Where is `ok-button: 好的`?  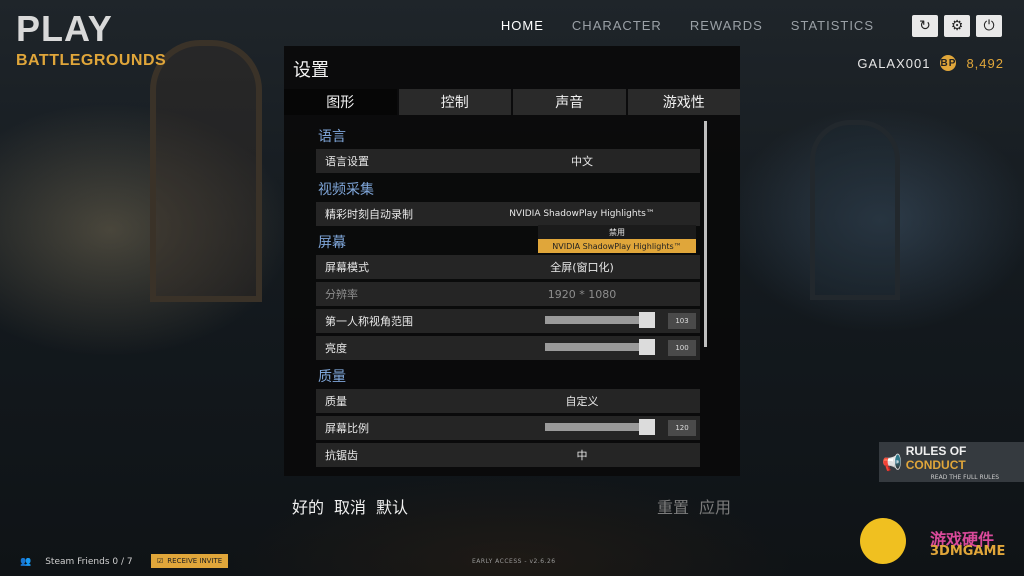
ok-button: 好的 is located at coordinates (308, 506).